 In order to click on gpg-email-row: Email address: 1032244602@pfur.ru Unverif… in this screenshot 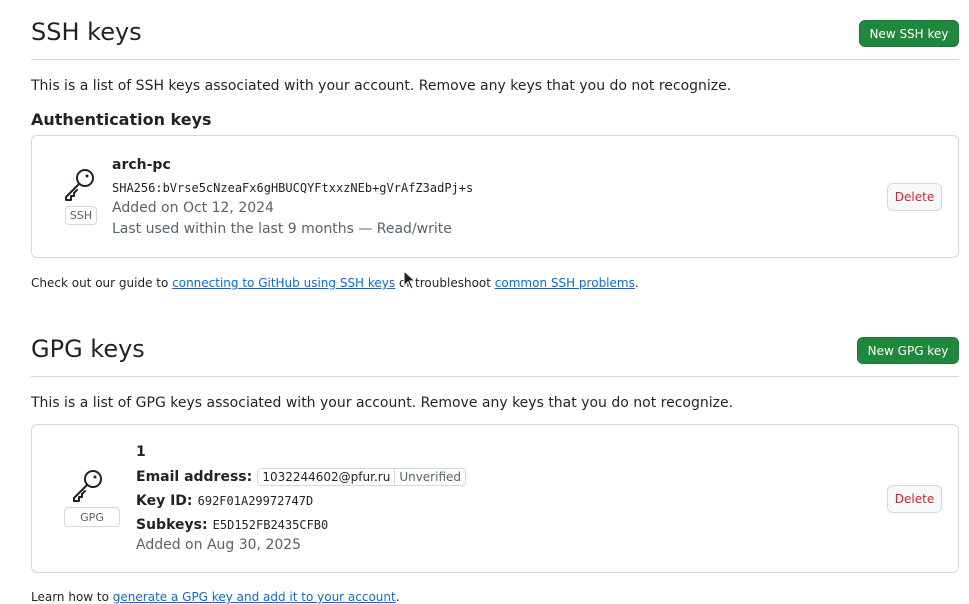, I will do `click(301, 476)`.